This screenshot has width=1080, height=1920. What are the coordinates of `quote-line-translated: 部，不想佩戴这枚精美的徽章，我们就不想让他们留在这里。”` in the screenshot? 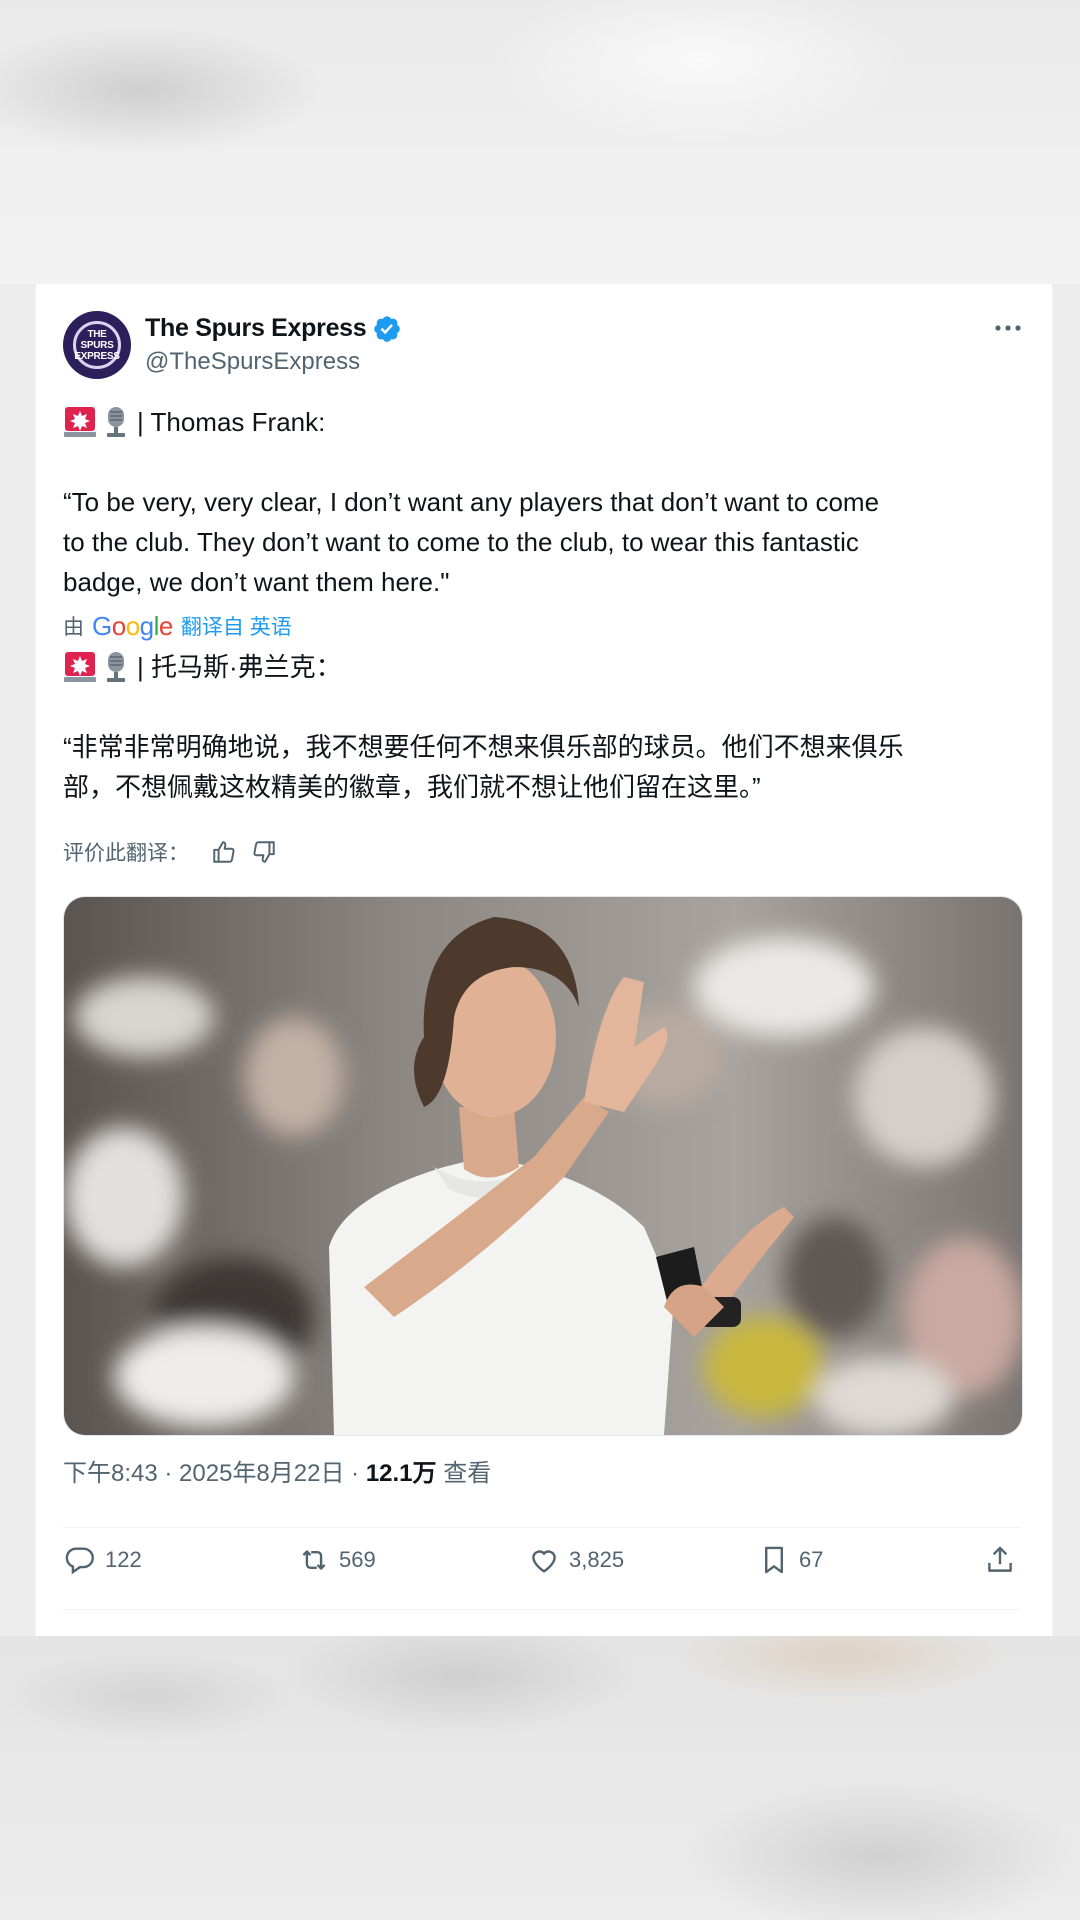 It's located at (412, 787).